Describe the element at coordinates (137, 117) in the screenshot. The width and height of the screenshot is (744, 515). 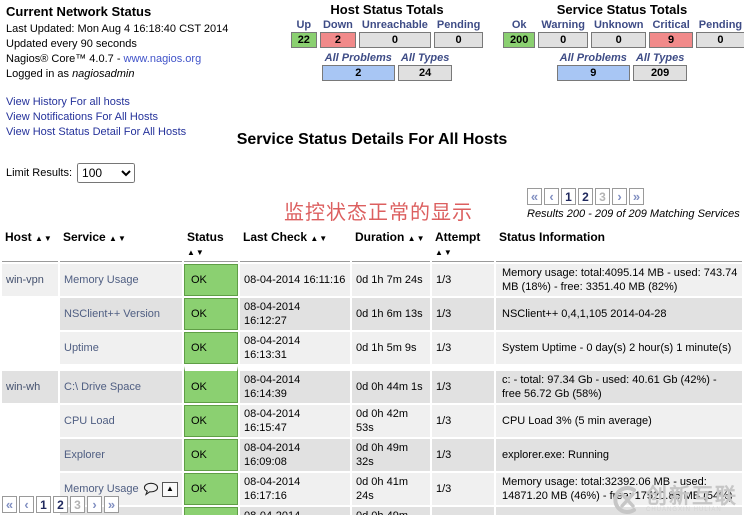
I see `view-notifications-link: View Notifications For All Hosts` at that location.